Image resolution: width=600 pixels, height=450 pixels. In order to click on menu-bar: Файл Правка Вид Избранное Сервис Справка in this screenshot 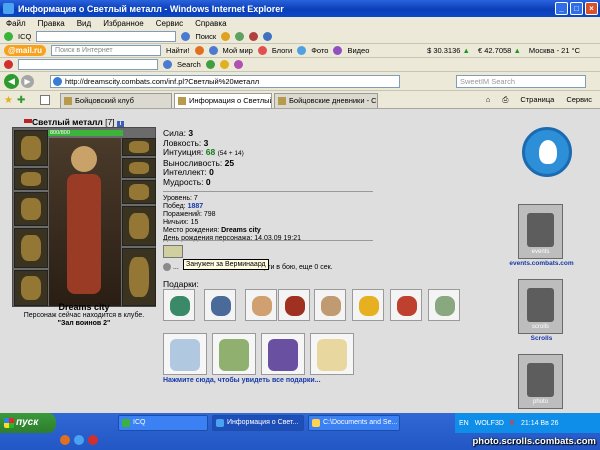, I will do `click(300, 23)`.